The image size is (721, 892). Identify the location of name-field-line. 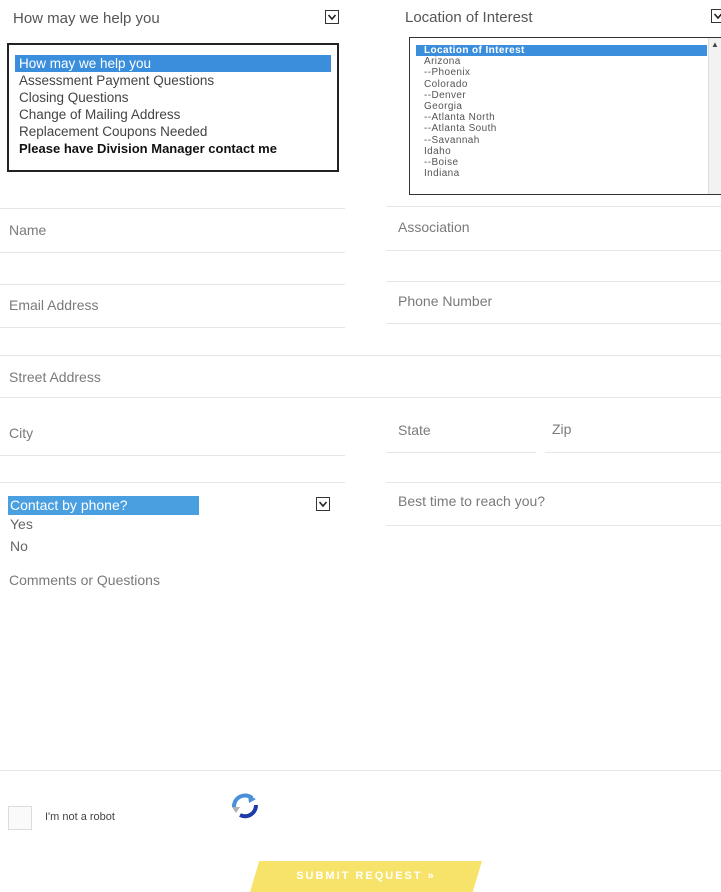
(172, 252).